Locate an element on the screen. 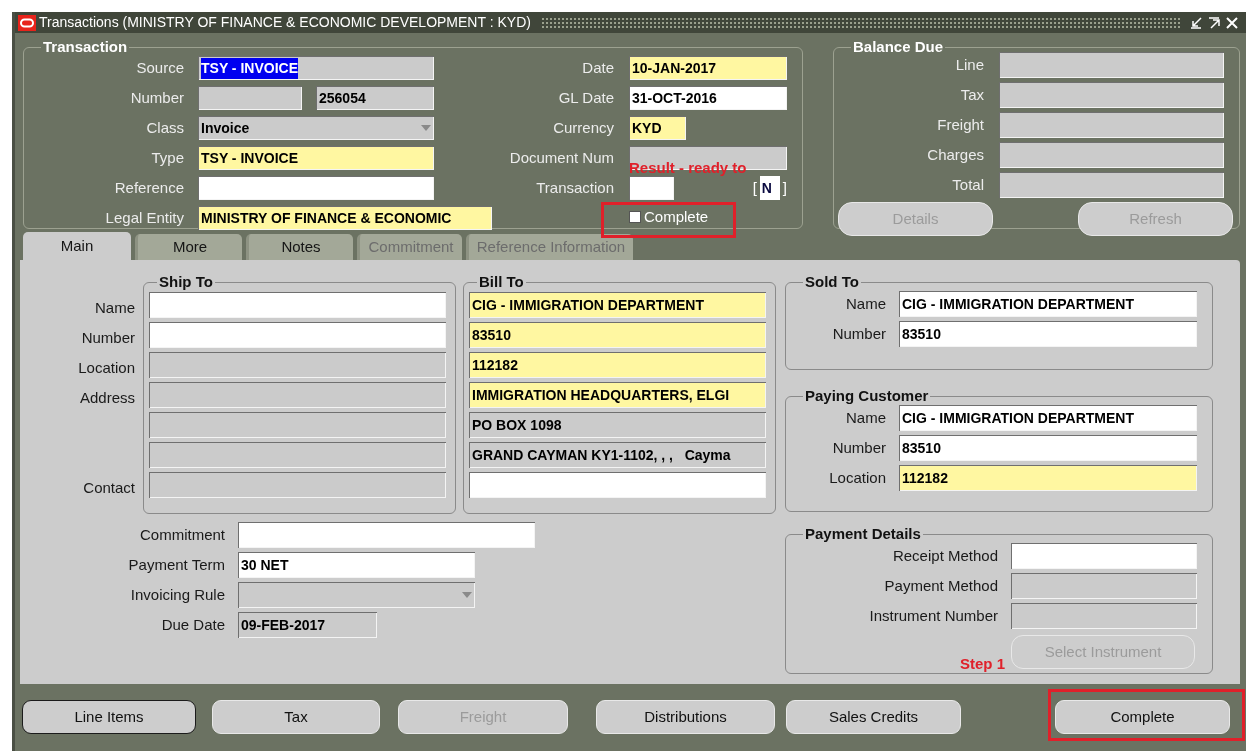 The width and height of the screenshot is (1251, 751). group-title: Bill To is located at coordinates (501, 282).